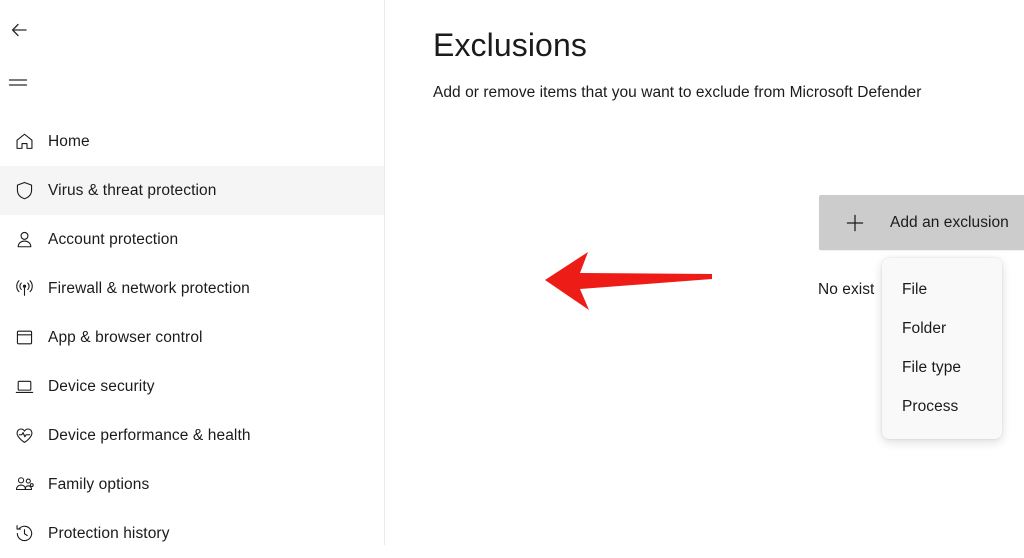 Image resolution: width=1024 pixels, height=558 pixels. Describe the element at coordinates (192, 52) in the screenshot. I see `sidebar-header` at that location.